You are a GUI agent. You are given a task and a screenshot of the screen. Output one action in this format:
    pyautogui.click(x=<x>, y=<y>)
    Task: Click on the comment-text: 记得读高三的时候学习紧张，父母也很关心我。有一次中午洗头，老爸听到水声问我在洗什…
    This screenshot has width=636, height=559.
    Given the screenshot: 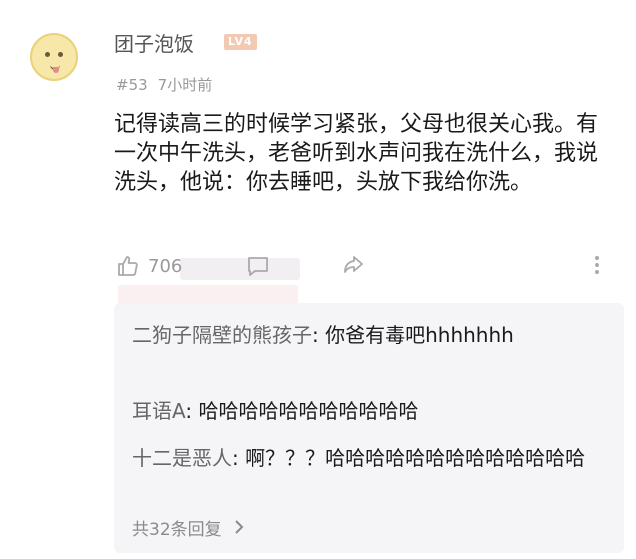 What is the action you would take?
    pyautogui.click(x=356, y=153)
    